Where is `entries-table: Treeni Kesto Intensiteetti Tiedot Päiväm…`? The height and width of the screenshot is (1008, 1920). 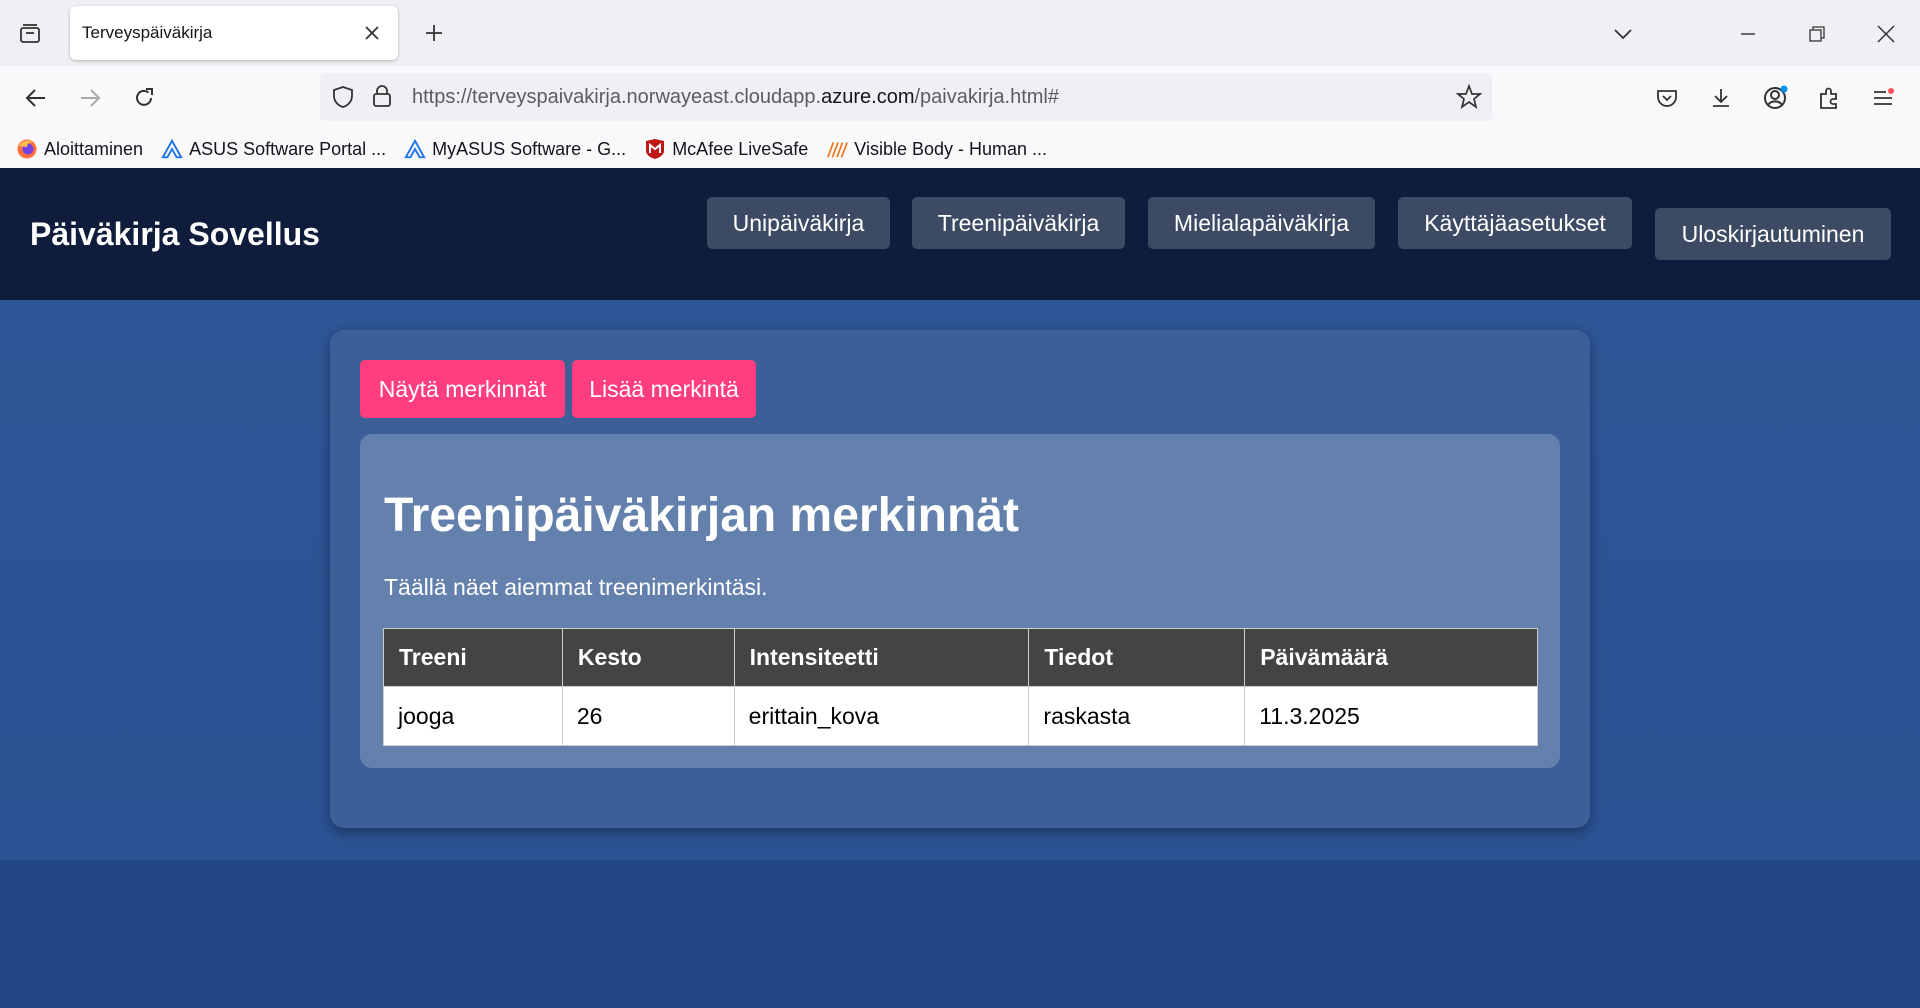 entries-table: Treeni Kesto Intensiteetti Tiedot Päiväm… is located at coordinates (960, 687).